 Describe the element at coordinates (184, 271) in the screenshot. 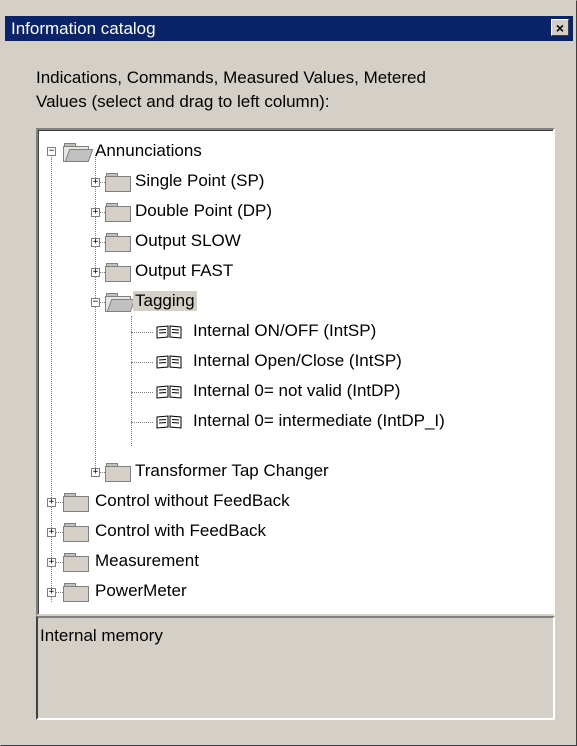

I see `tree-node-output-fast: Output FAST` at that location.